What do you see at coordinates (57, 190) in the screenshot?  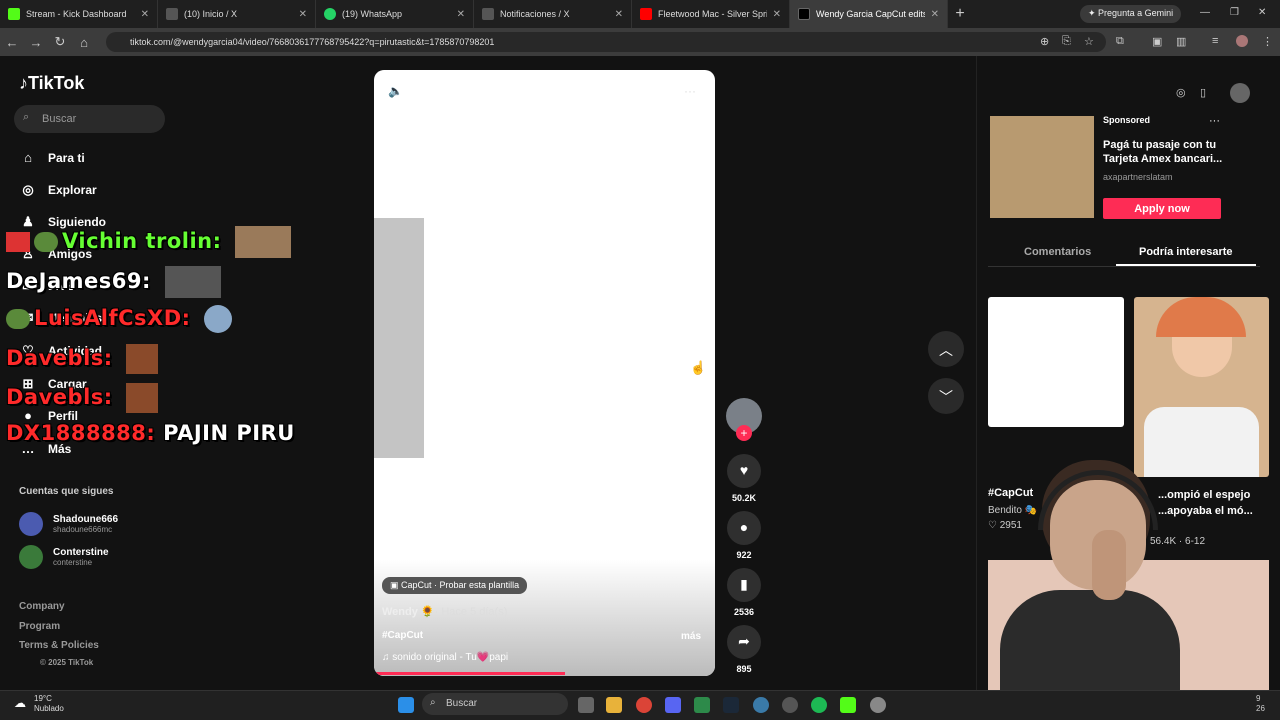 I see `sidebar-item-explorar: ◎ Explorar` at bounding box center [57, 190].